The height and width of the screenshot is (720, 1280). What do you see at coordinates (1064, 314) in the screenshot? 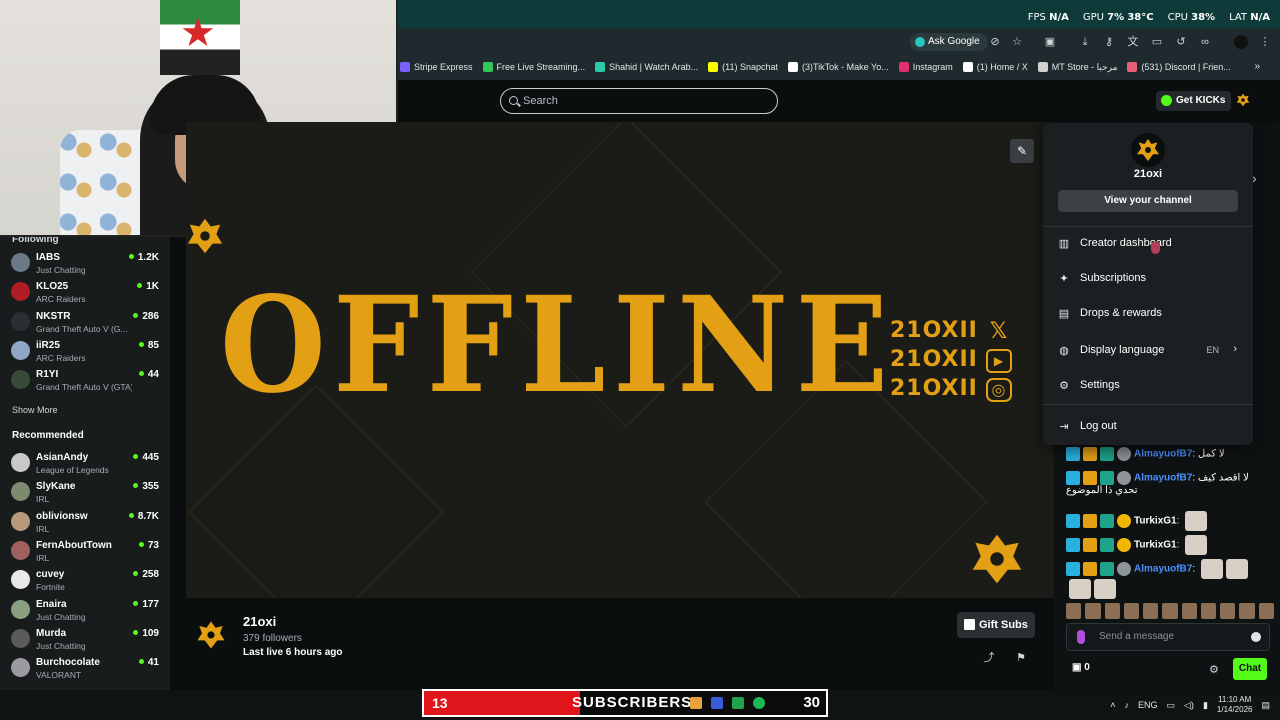
I see `gift-icon: ▤` at bounding box center [1064, 314].